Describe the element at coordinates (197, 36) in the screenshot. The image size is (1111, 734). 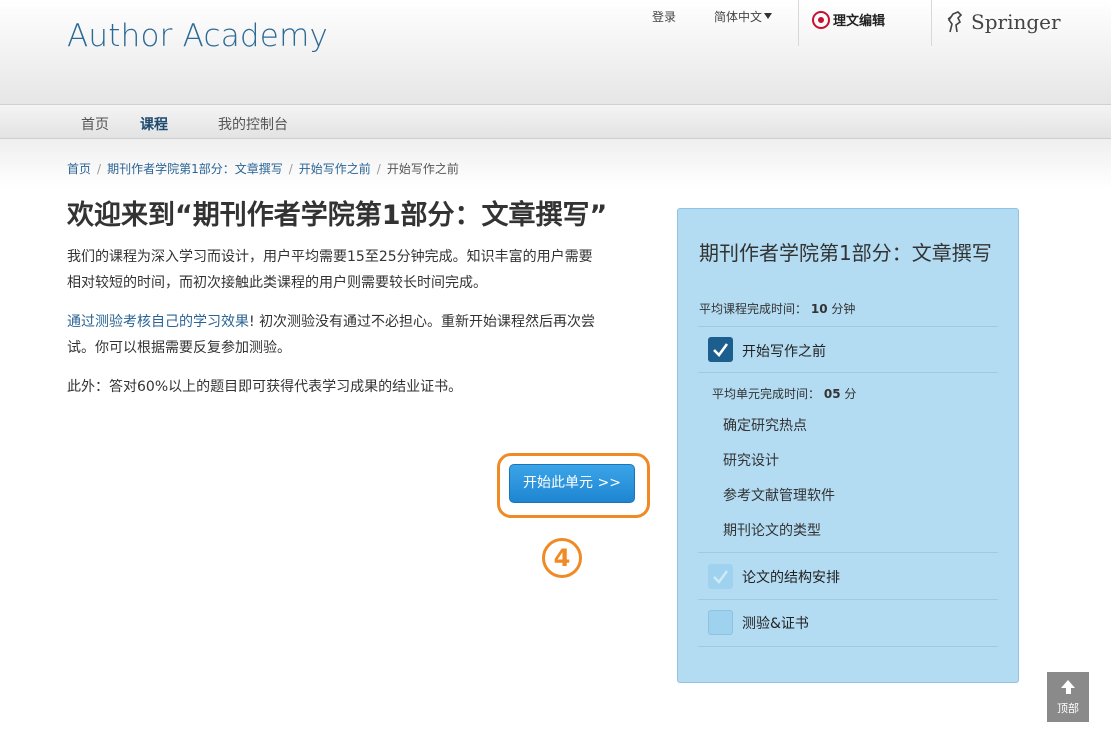
I see `site-logo: Author Academy` at that location.